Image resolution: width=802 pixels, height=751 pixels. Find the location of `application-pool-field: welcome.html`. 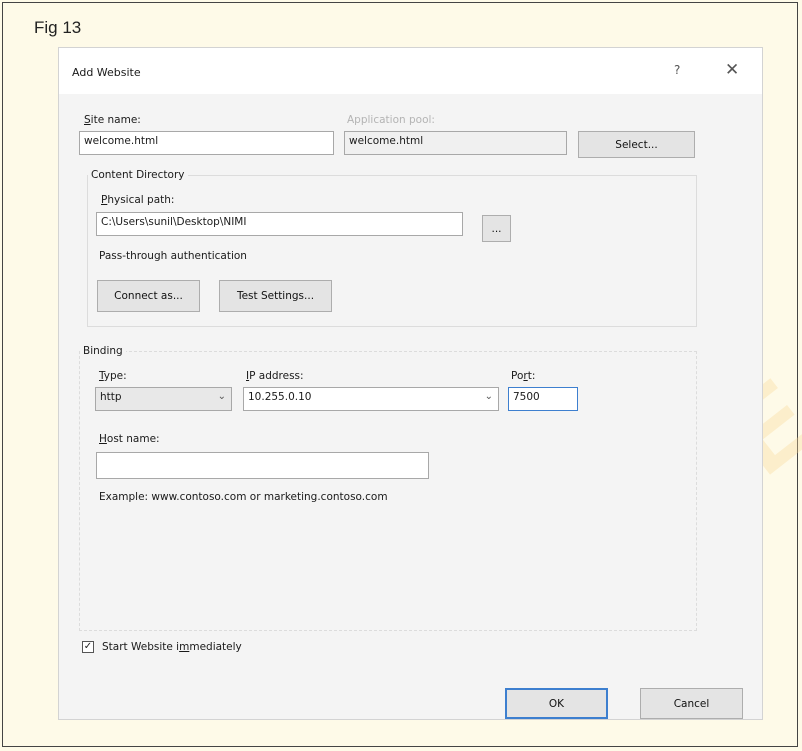

application-pool-field: welcome.html is located at coordinates (455, 143).